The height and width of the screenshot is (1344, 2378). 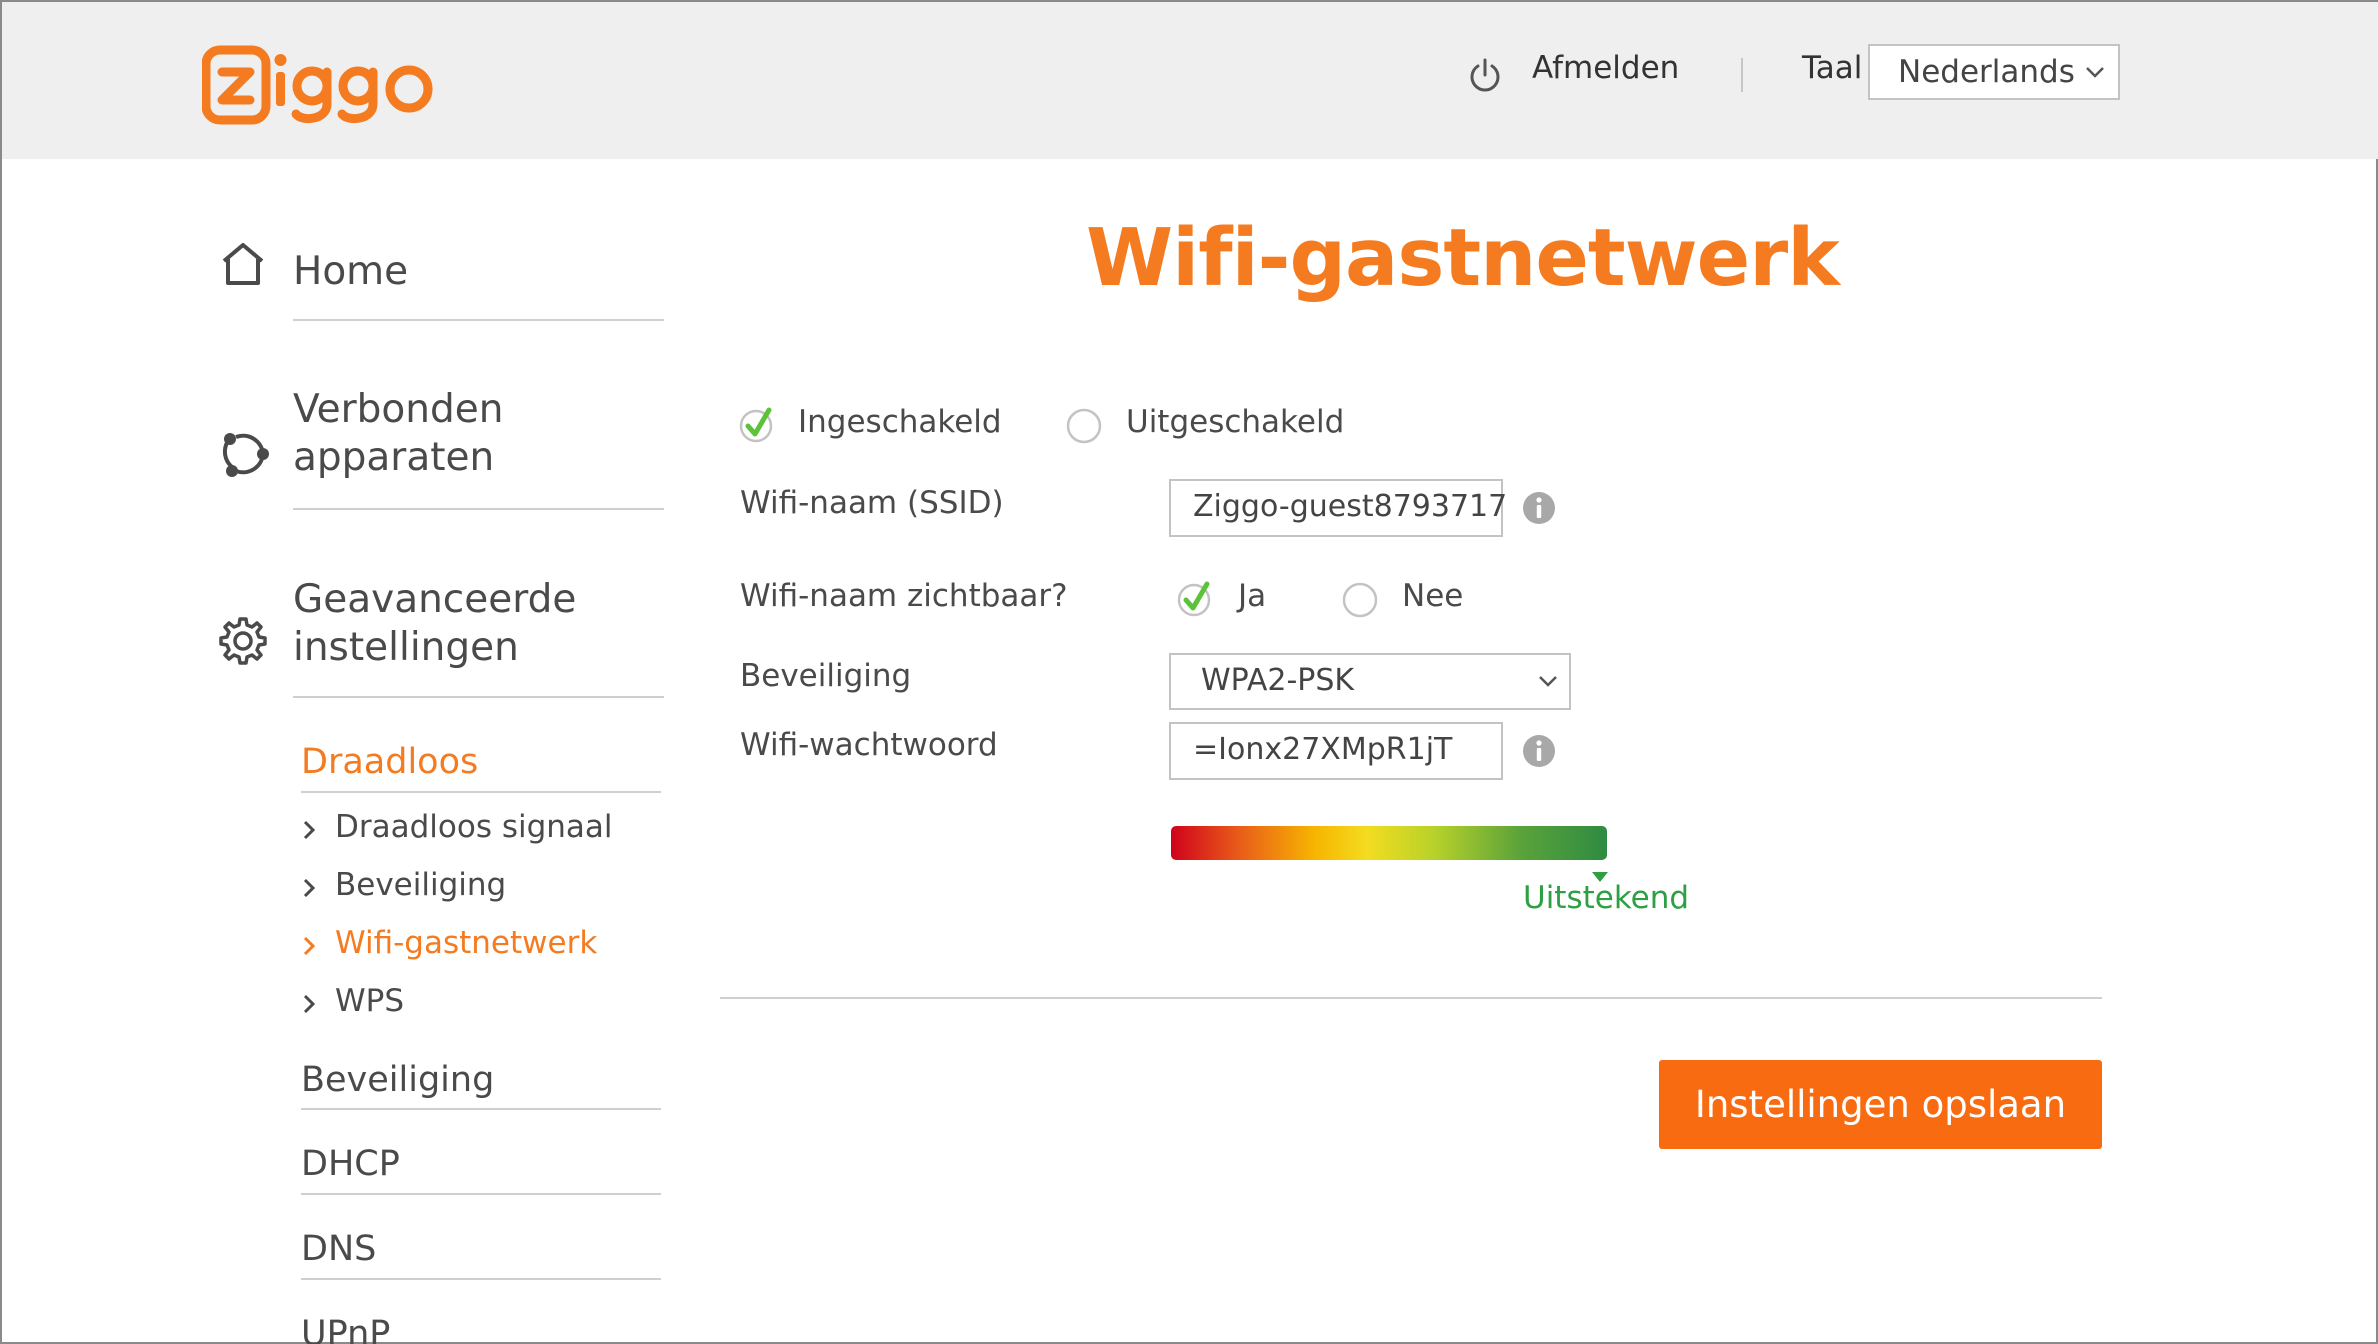 What do you see at coordinates (452, 1003) in the screenshot?
I see `sidebar-subitem-wps: WPS` at bounding box center [452, 1003].